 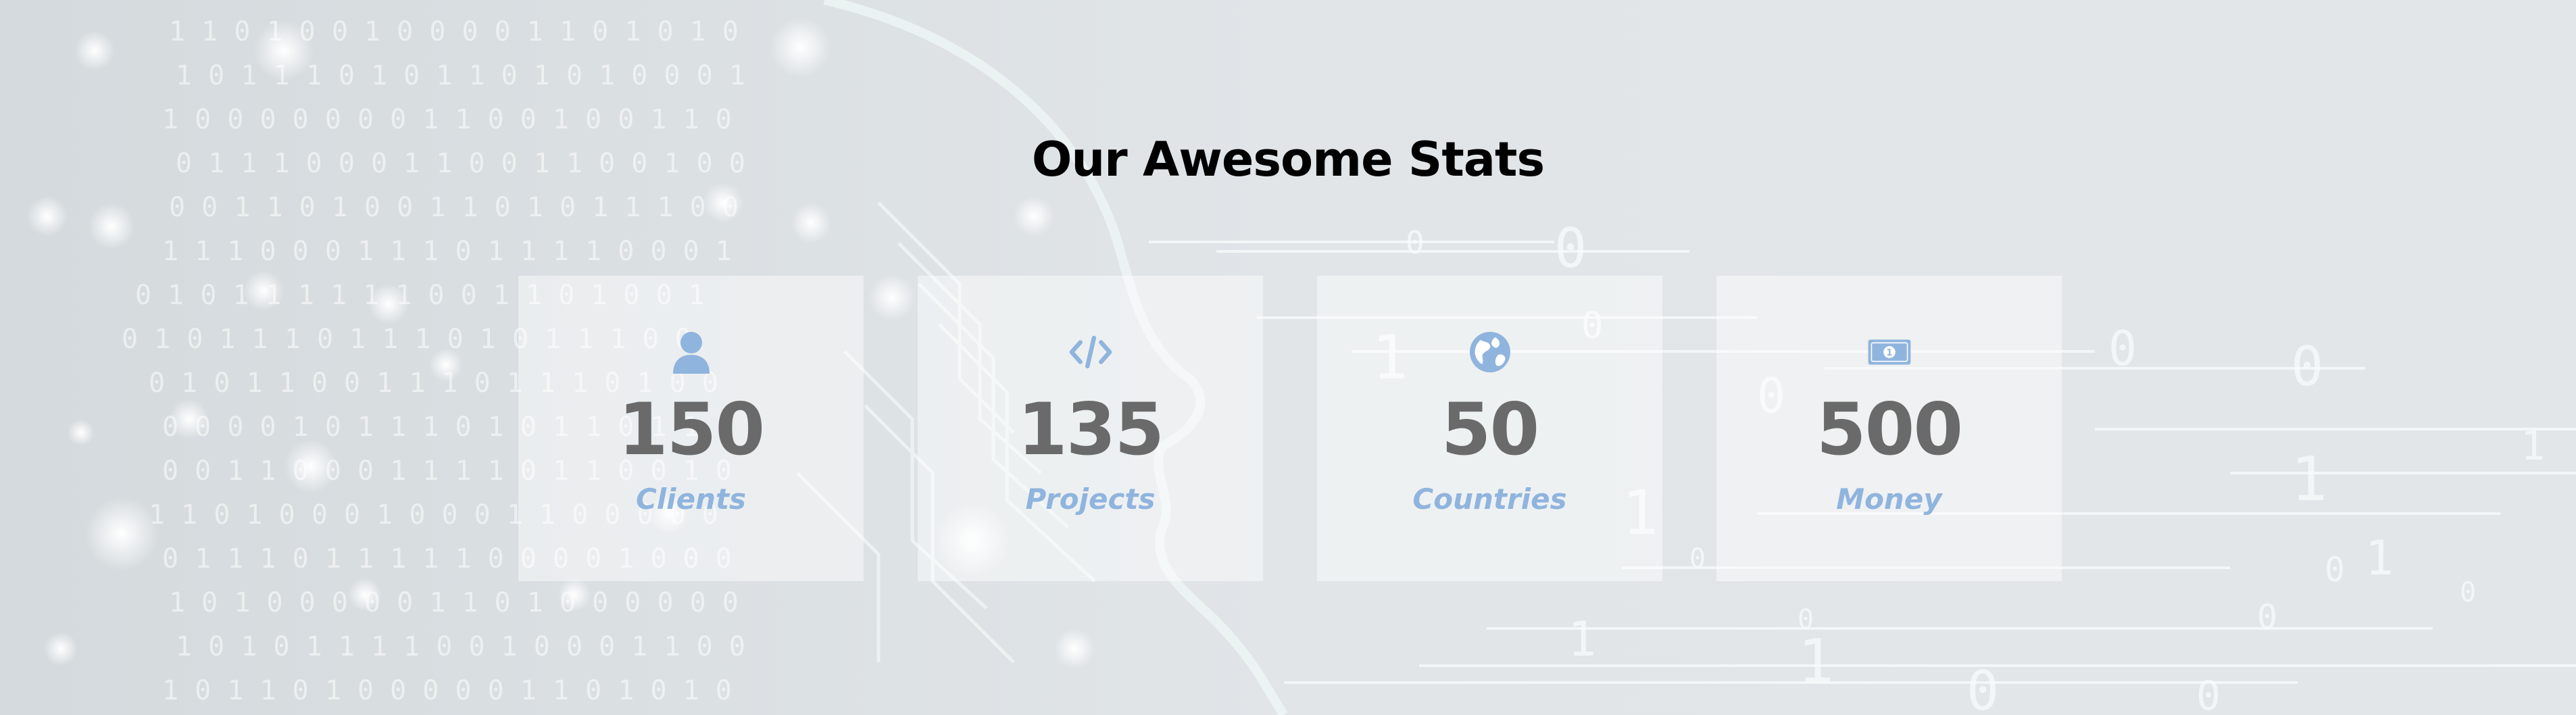 I want to click on stat-value: 50, so click(x=1491, y=429).